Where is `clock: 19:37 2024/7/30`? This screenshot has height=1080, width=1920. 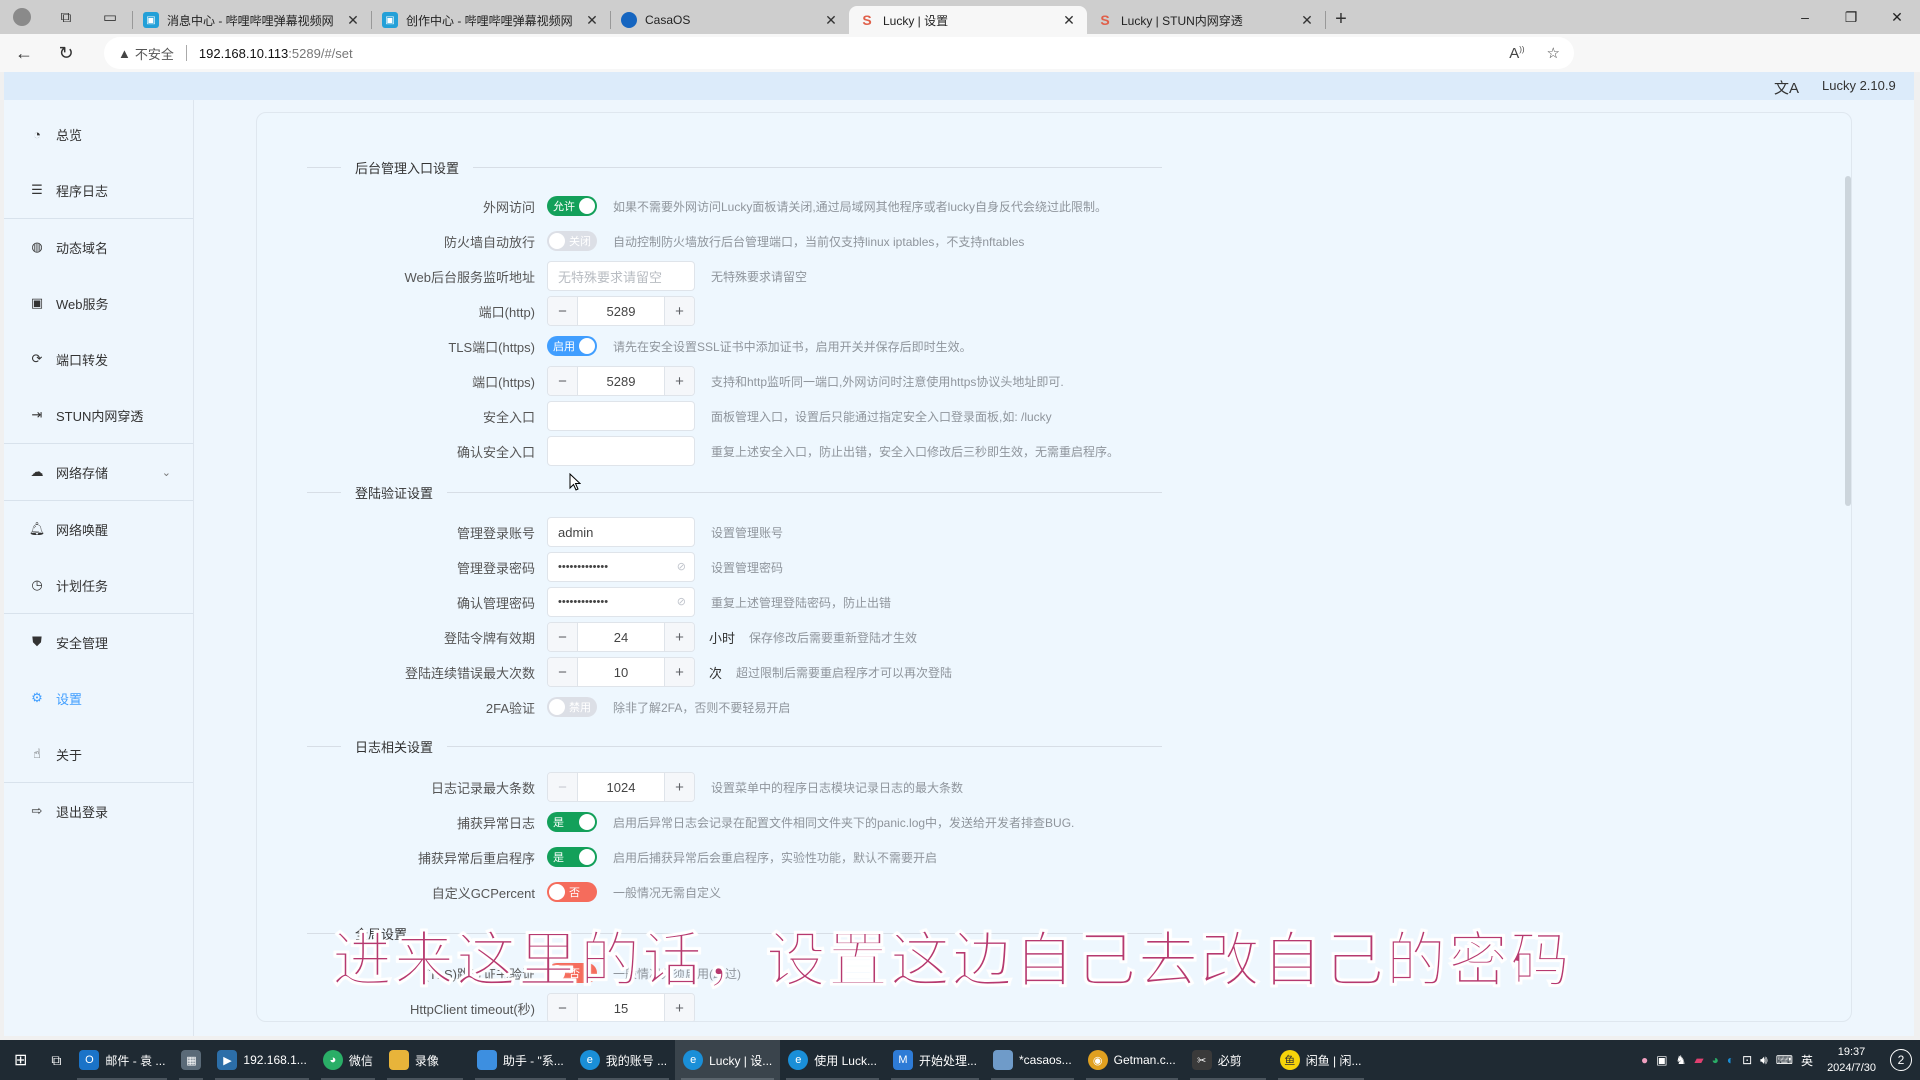 clock: 19:37 2024/7/30 is located at coordinates (1851, 1060).